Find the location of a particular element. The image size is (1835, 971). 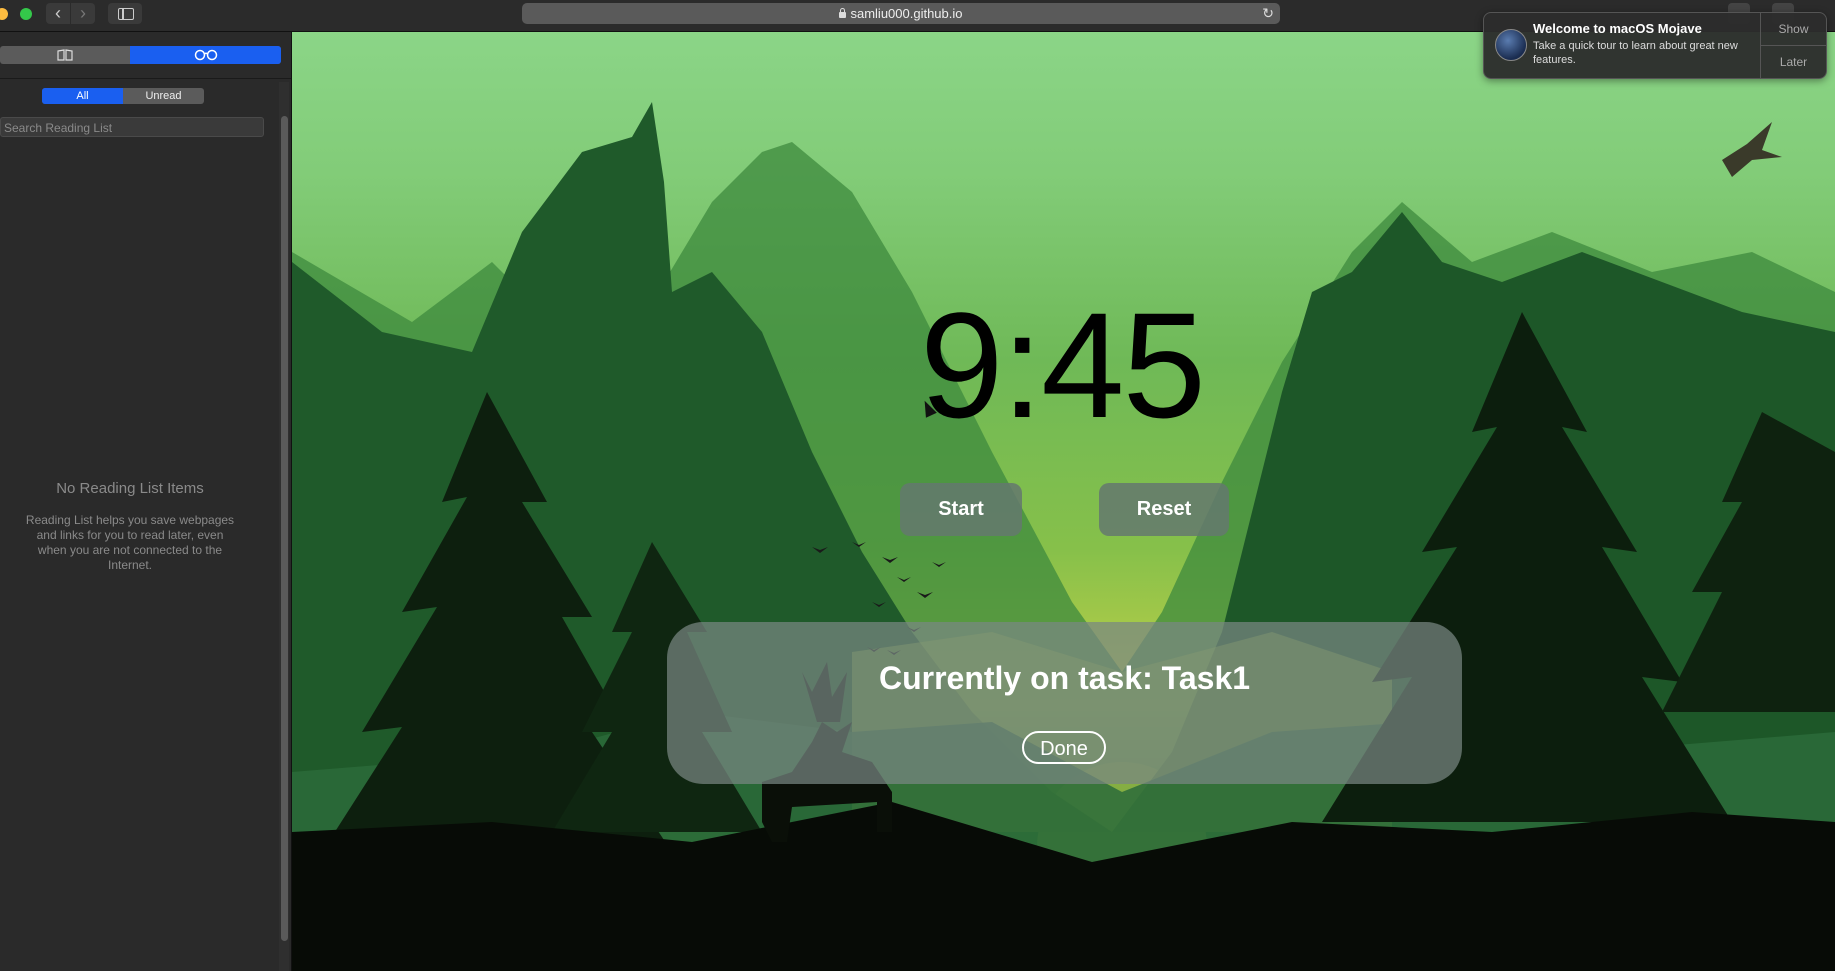

done-button: Done is located at coordinates (1064, 747).